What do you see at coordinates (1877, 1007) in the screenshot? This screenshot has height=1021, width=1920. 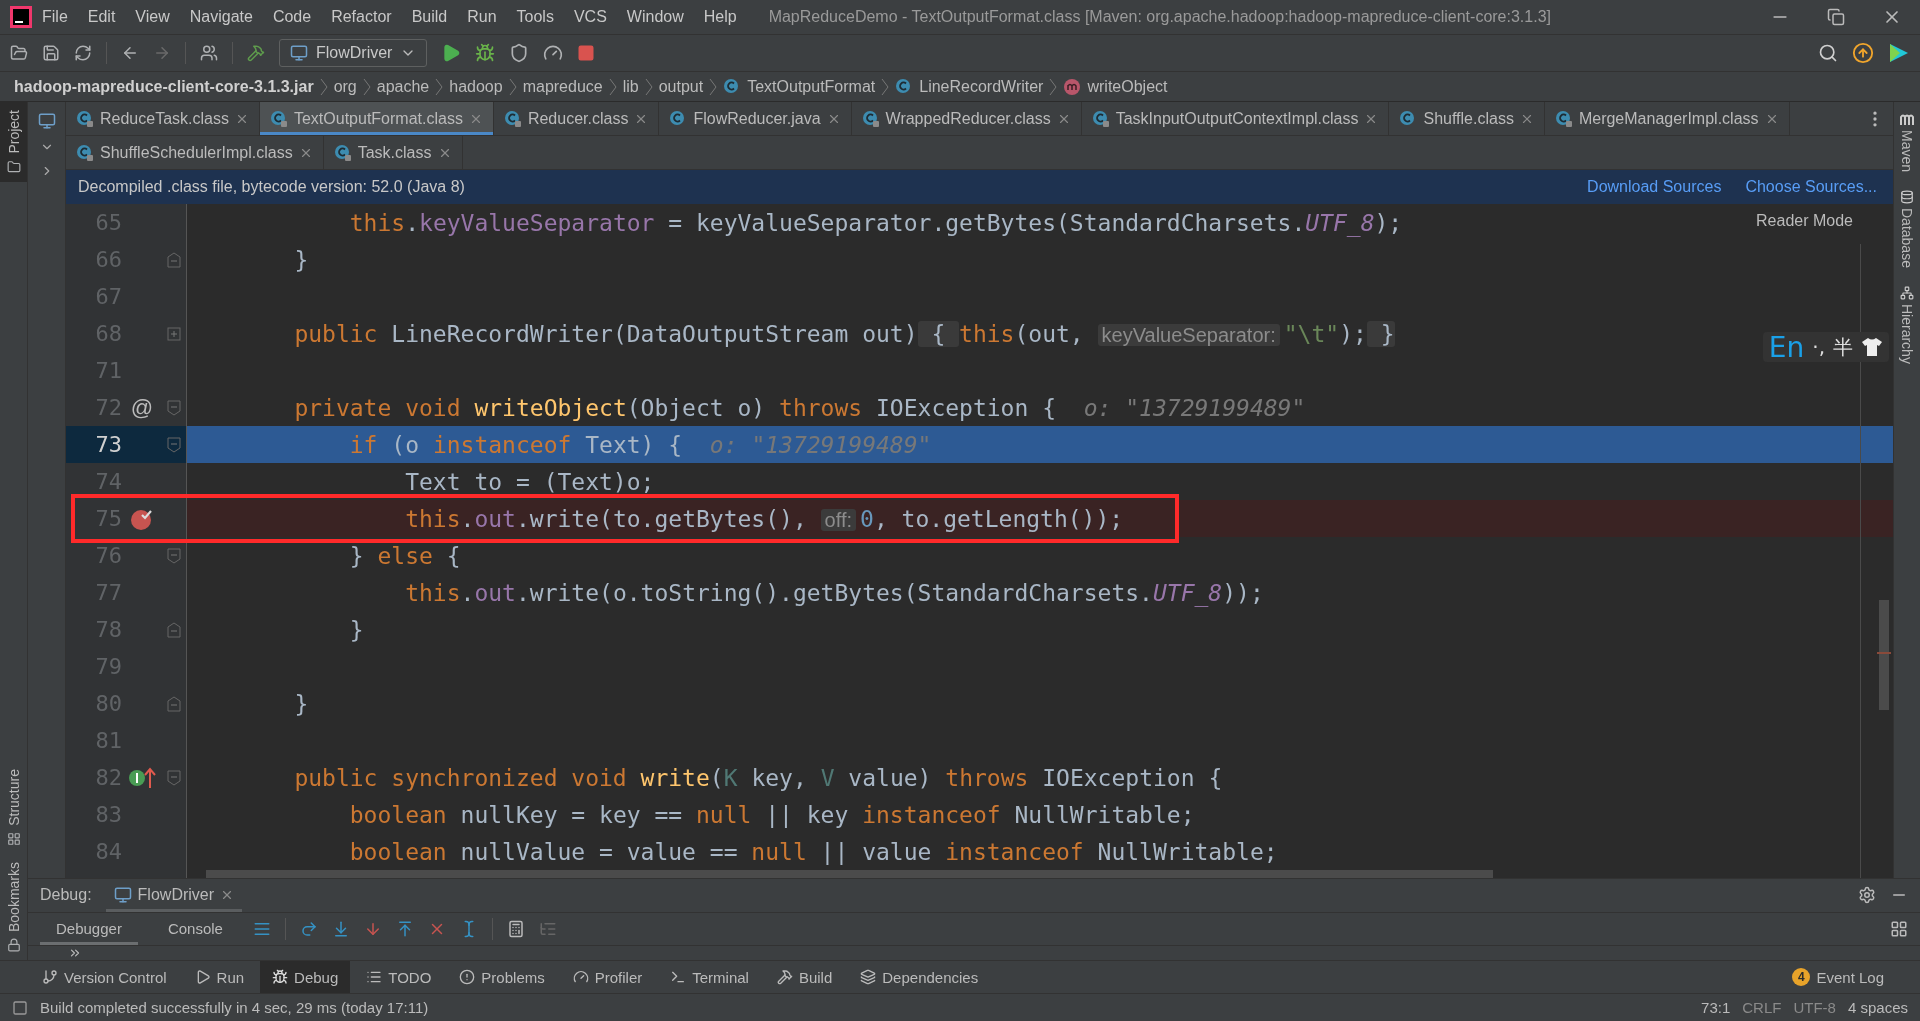 I see `status-item: 4 spaces` at bounding box center [1877, 1007].